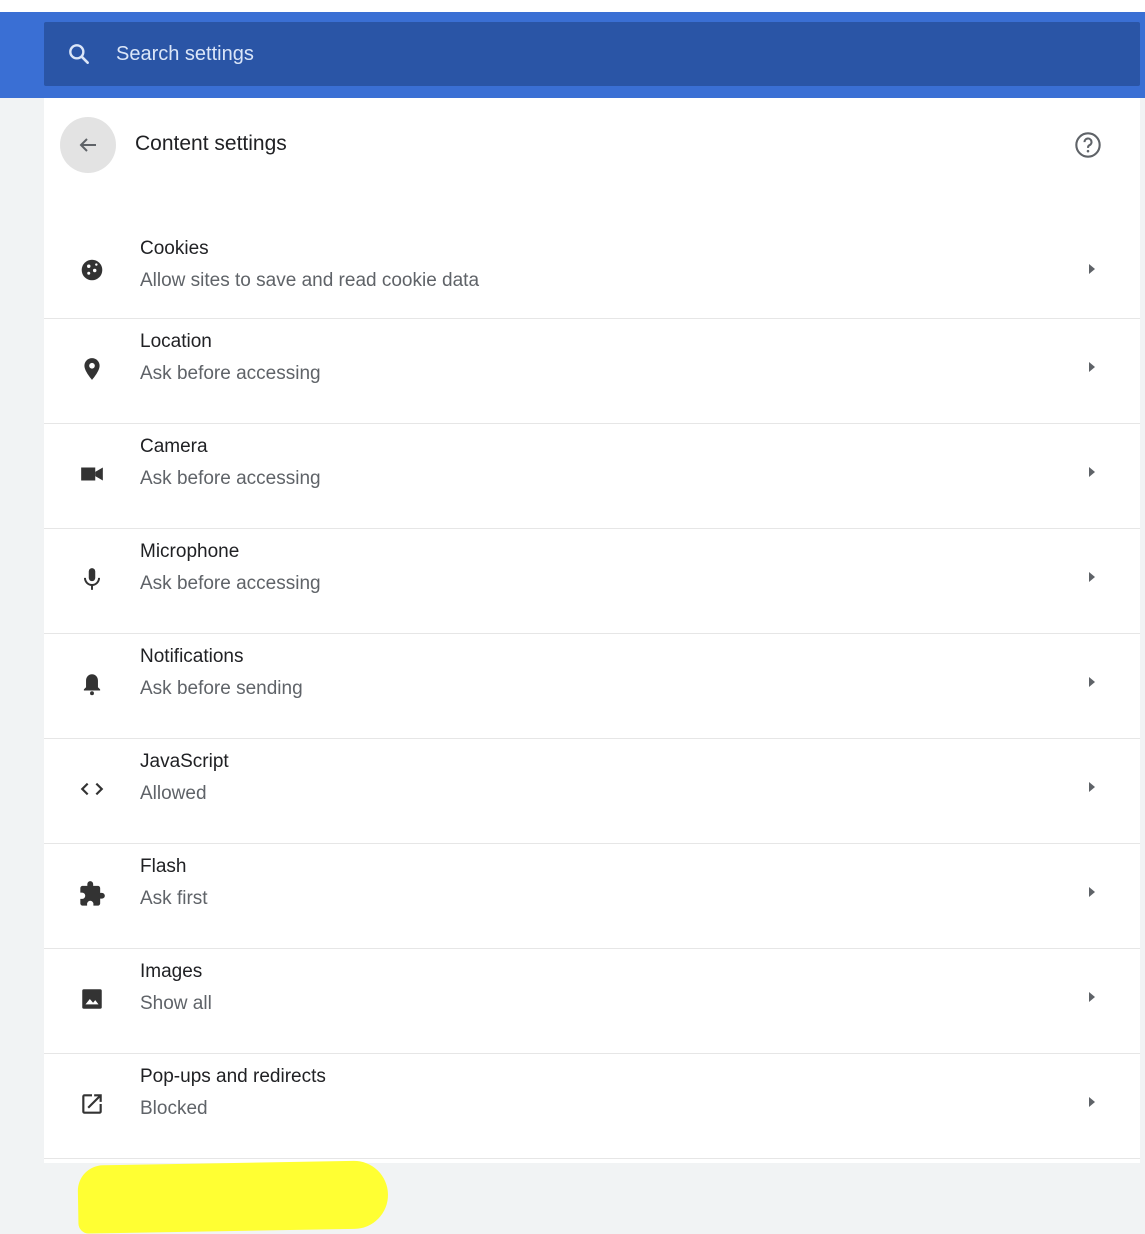 The width and height of the screenshot is (1145, 1234). I want to click on settings-row-location: Location Ask before accessing, so click(592, 371).